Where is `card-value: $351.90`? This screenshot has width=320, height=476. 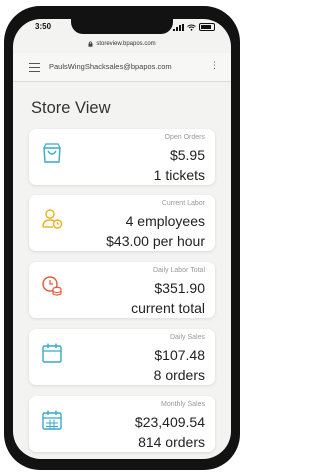
card-value: $351.90 is located at coordinates (179, 288).